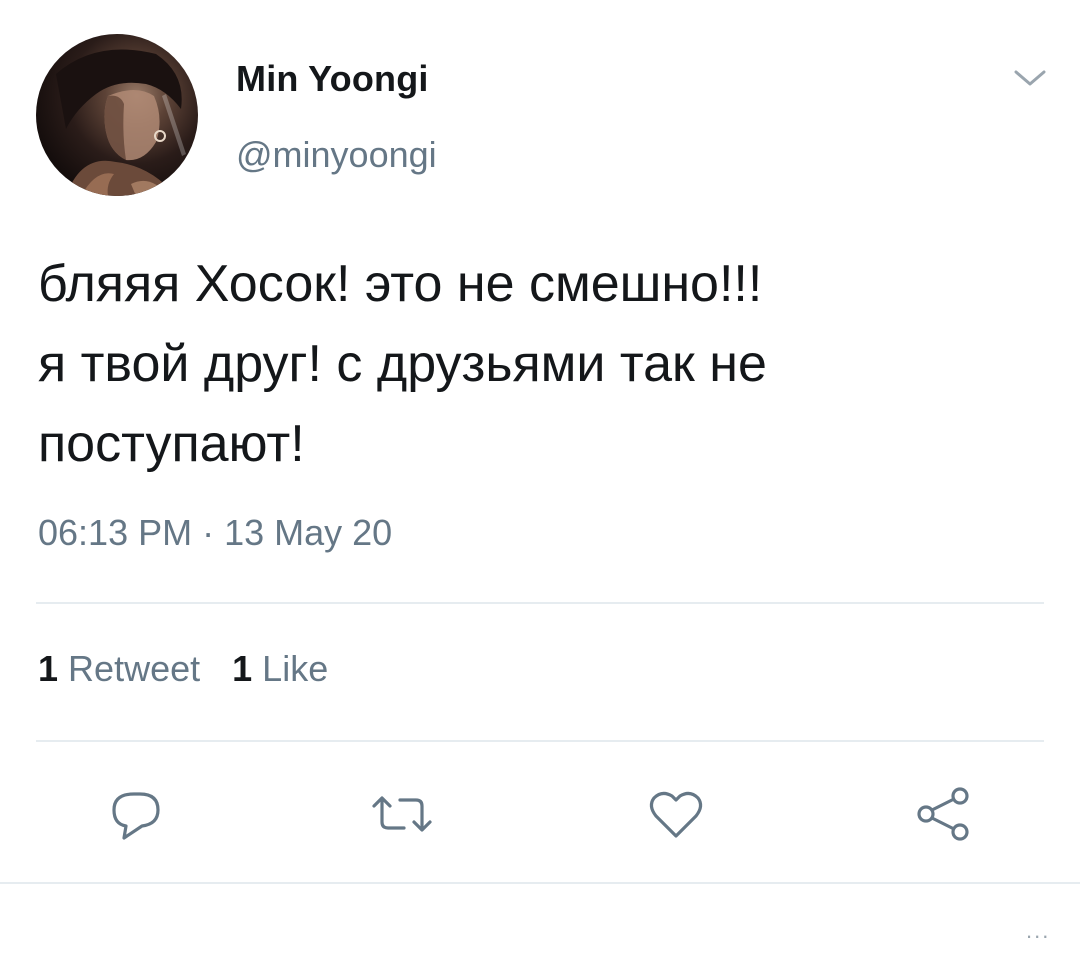 Image resolution: width=1080 pixels, height=960 pixels. I want to click on avatar, so click(117, 115).